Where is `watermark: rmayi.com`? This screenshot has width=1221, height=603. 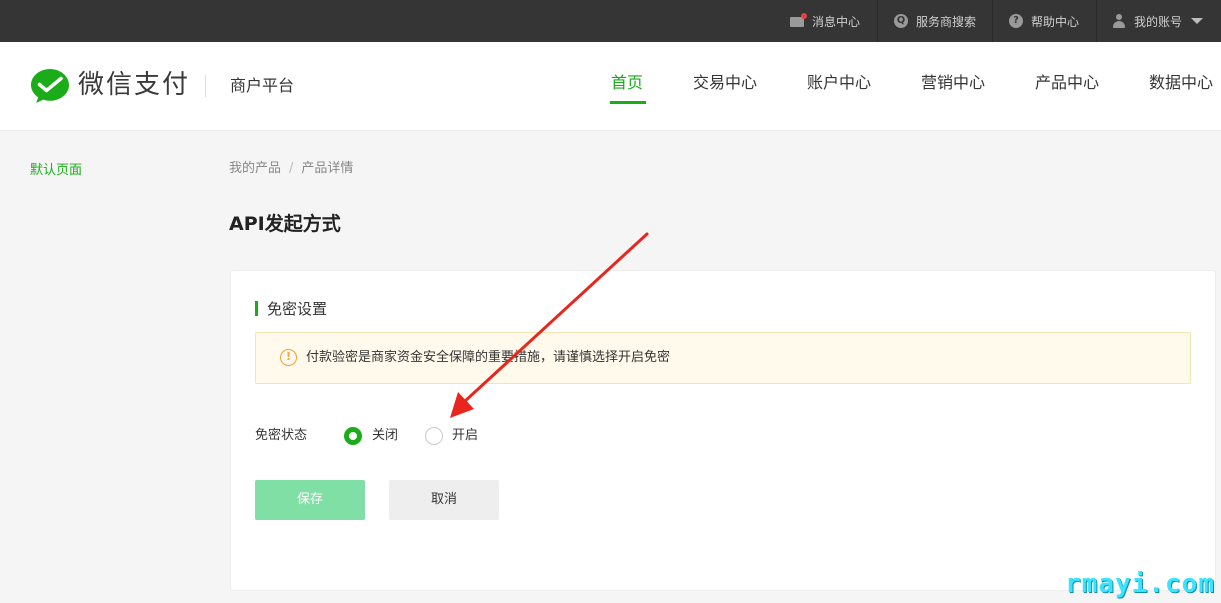
watermark: rmayi.com is located at coordinates (1140, 584).